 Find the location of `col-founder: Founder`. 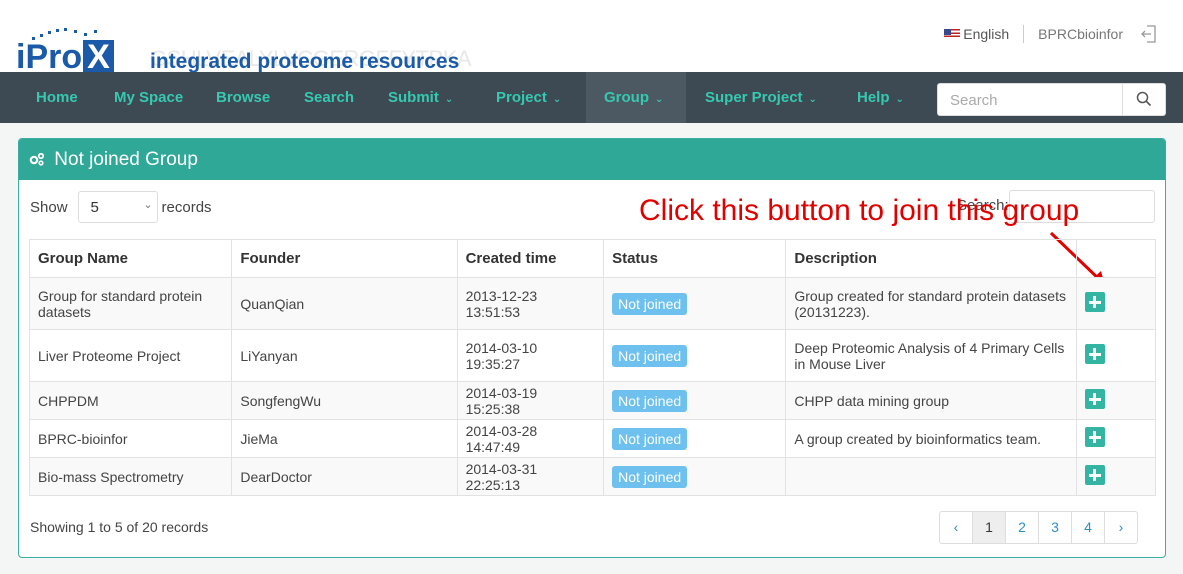

col-founder: Founder is located at coordinates (344, 258).